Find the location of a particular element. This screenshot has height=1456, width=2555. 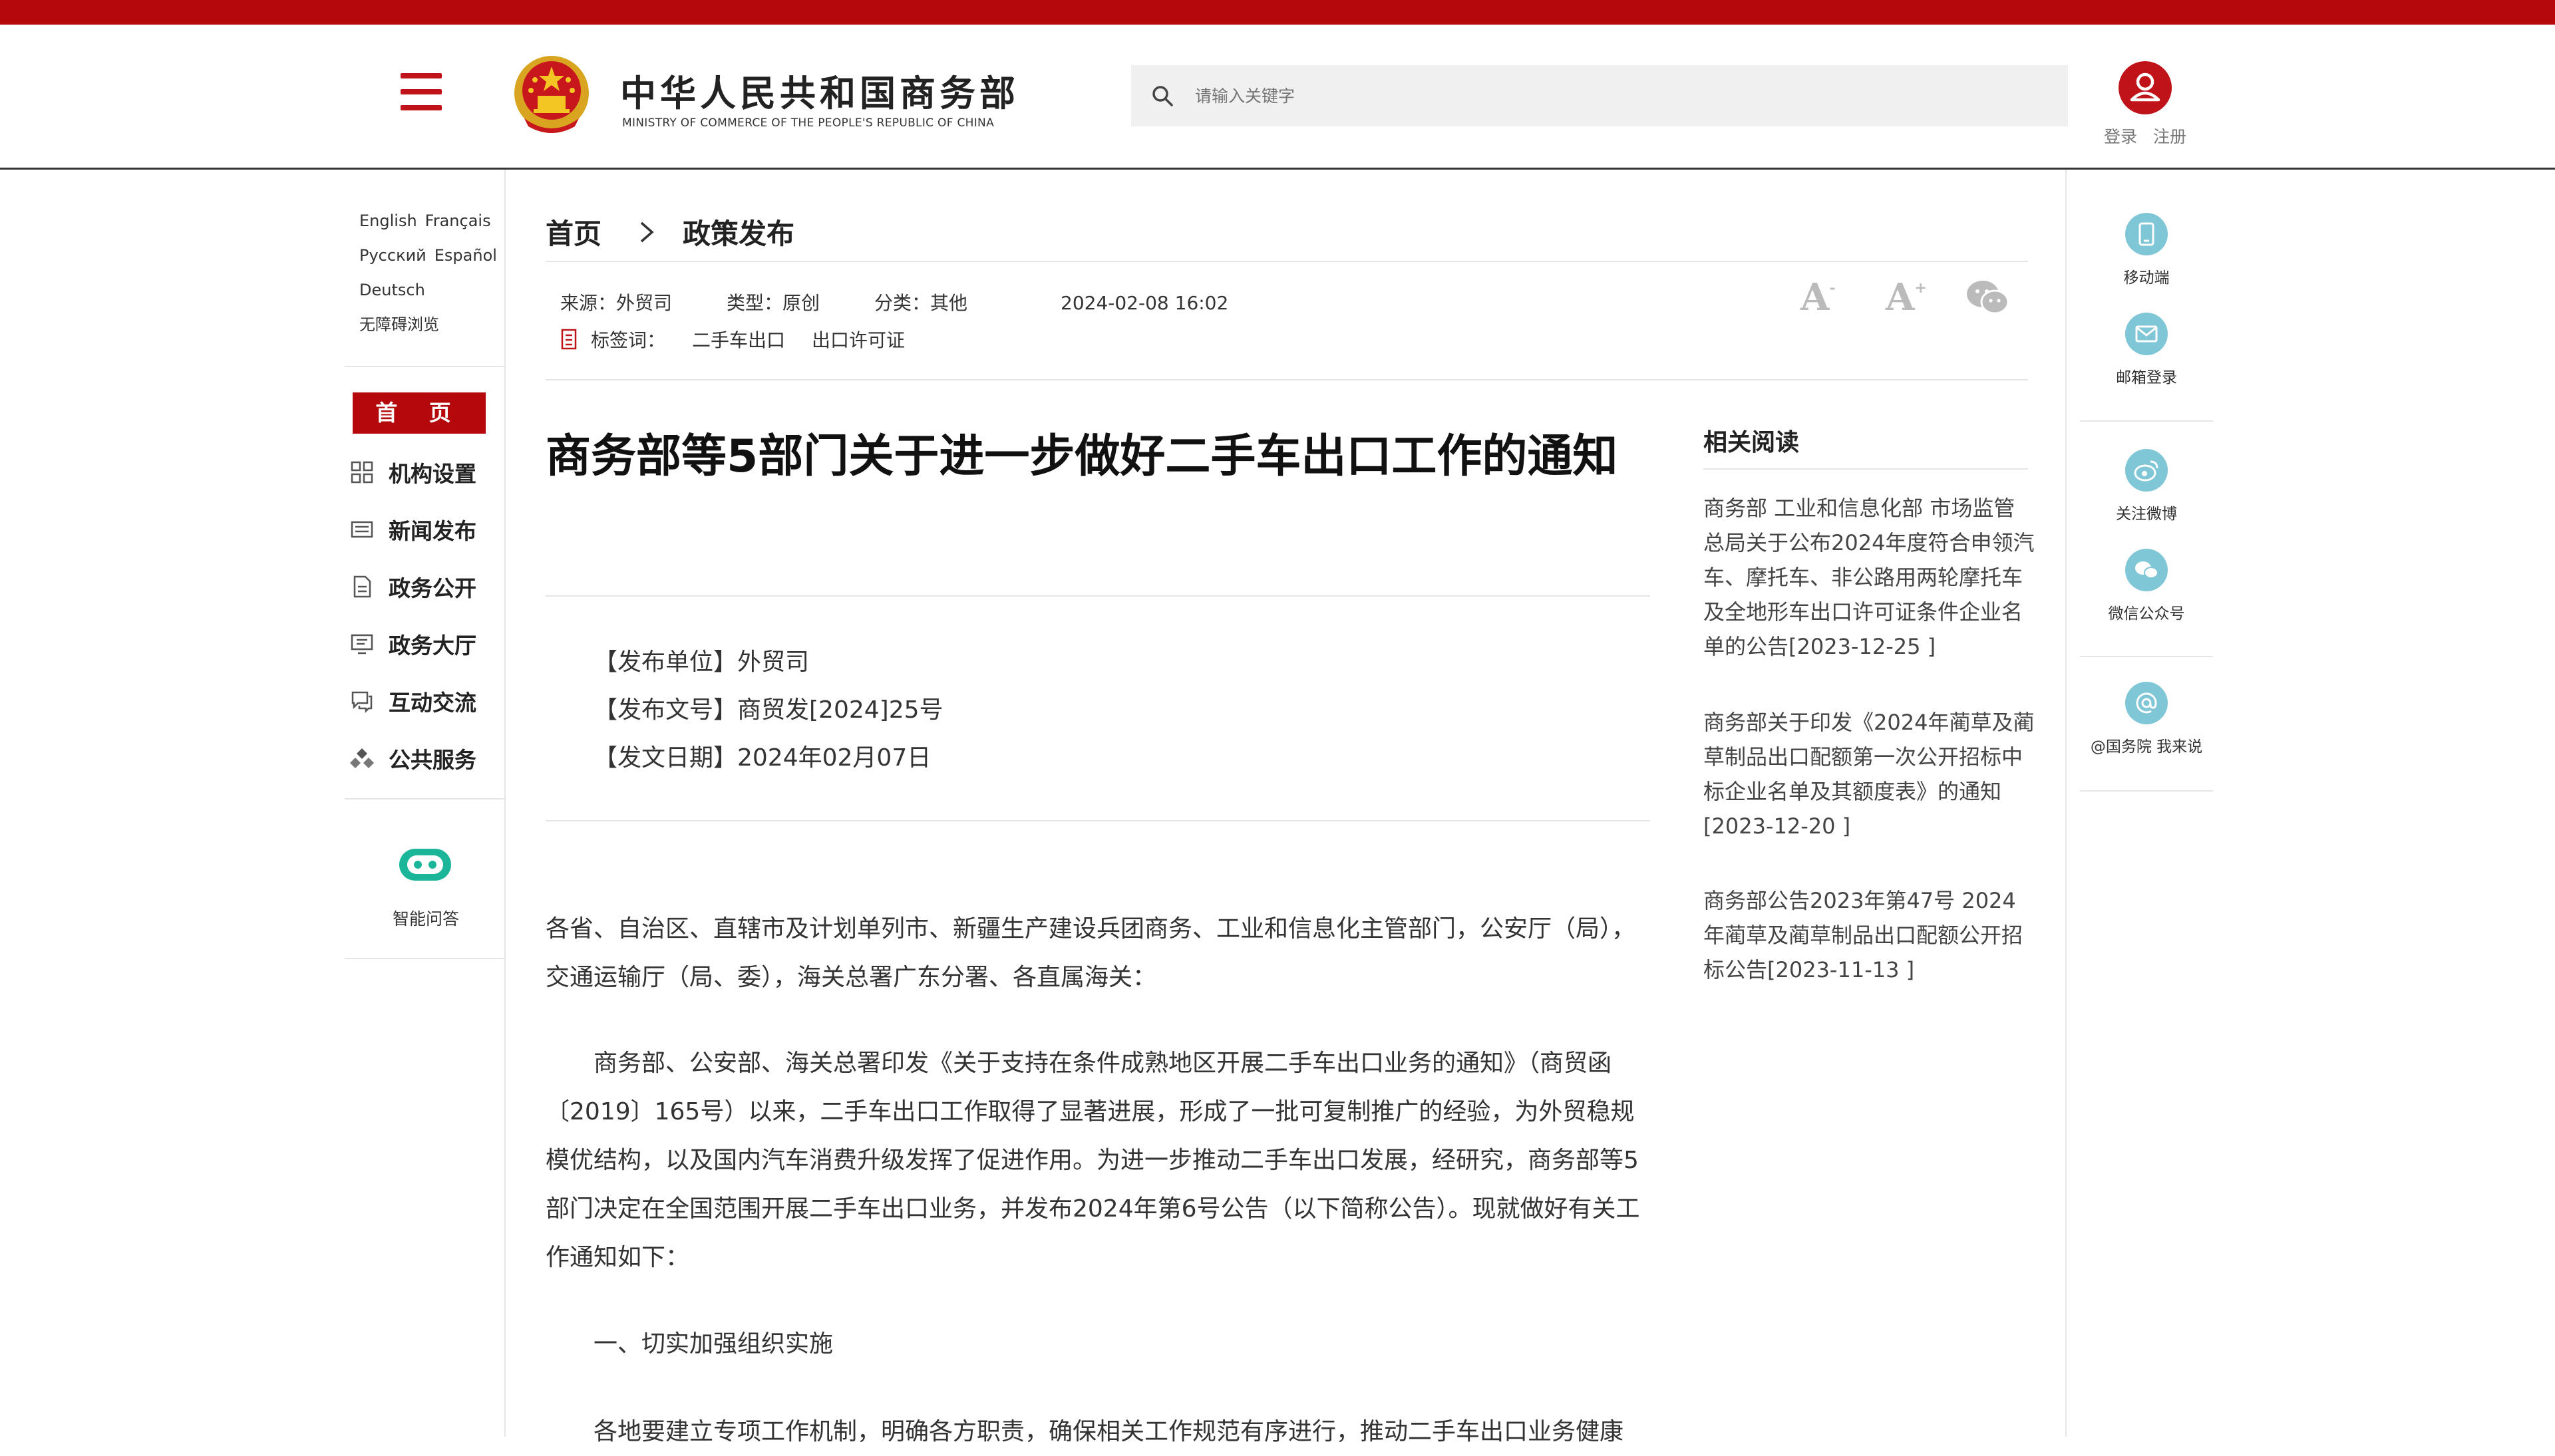

share-mail: 邮箱登录 is located at coordinates (2146, 350).